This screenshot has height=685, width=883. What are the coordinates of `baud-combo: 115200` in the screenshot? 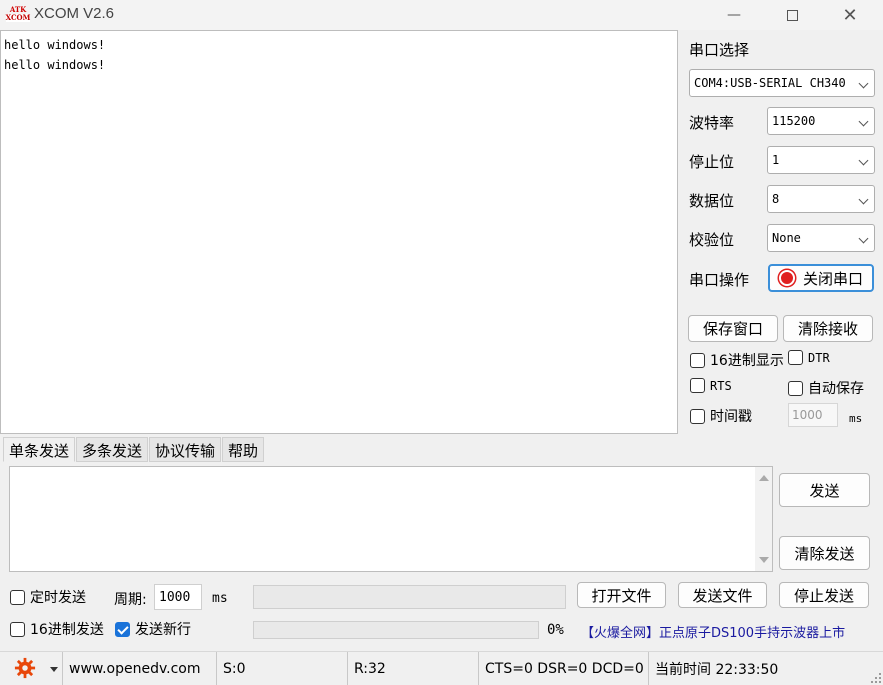 It's located at (821, 121).